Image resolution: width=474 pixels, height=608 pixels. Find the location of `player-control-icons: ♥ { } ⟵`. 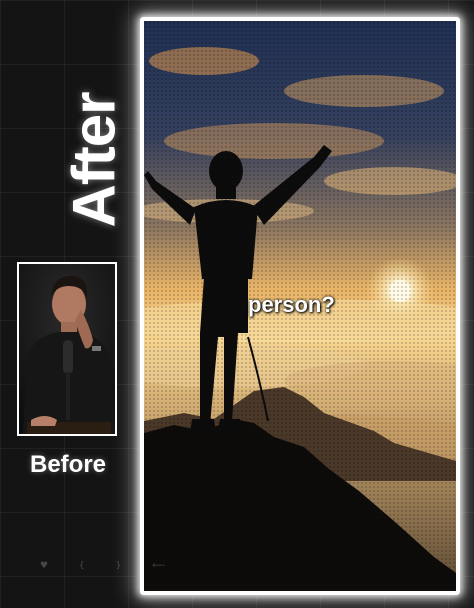

player-control-icons: ♥ { } ⟵ is located at coordinates (110, 566).